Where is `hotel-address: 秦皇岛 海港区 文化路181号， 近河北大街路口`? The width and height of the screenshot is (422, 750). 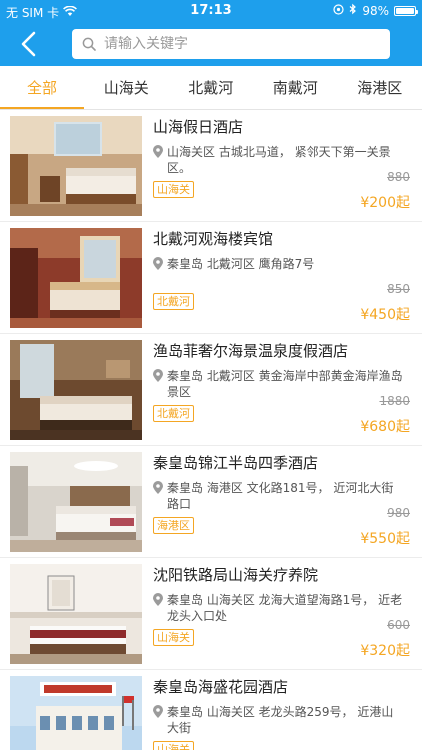
hotel-address: 秦皇岛 海港区 文化路181号， 近河北大街路口 is located at coordinates (278, 496).